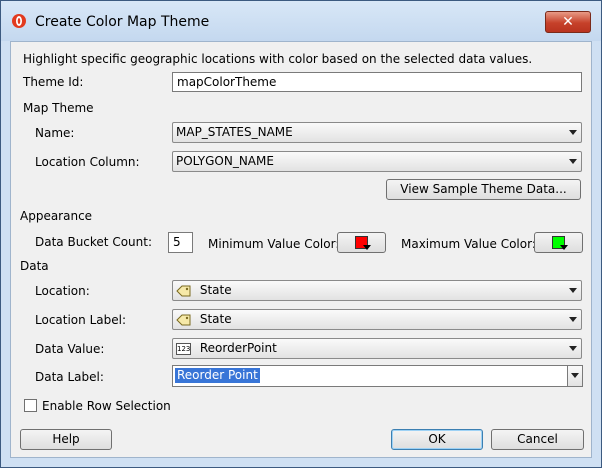 The height and width of the screenshot is (468, 602). I want to click on name-select: MAP_STATES_NAME, so click(377, 132).